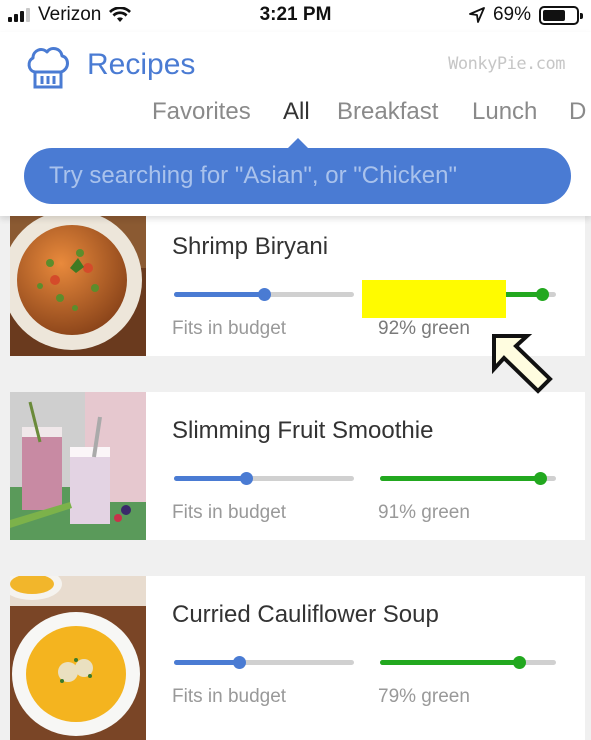 The width and height of the screenshot is (591, 740). I want to click on tab-lunch: Lunch, so click(504, 112).